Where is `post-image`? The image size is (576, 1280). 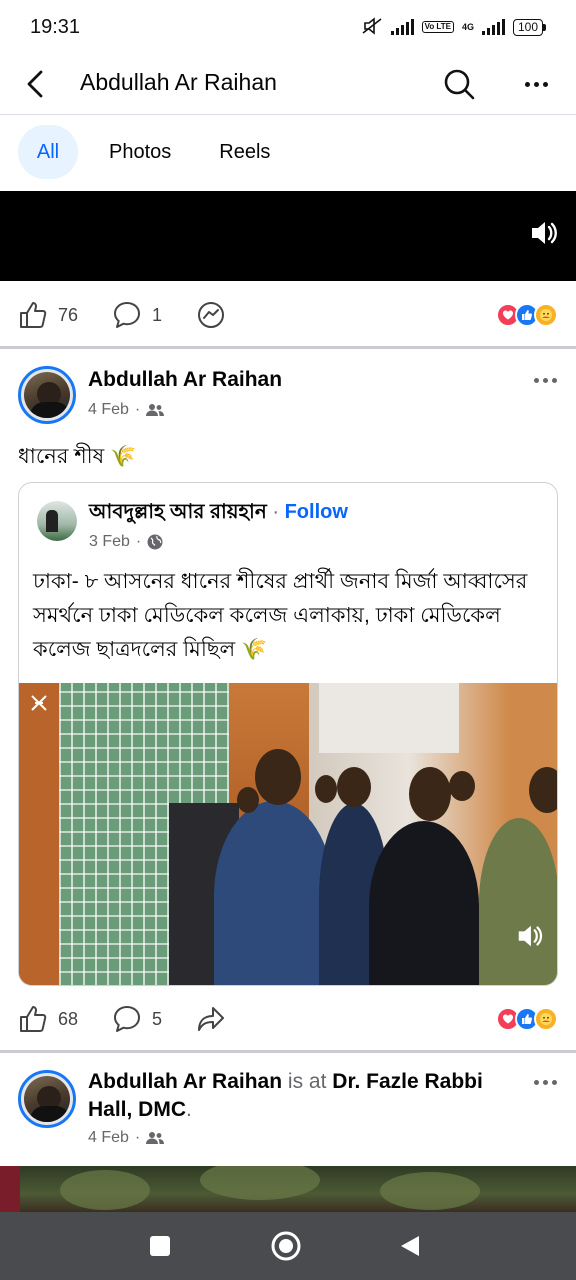 post-image is located at coordinates (288, 1189).